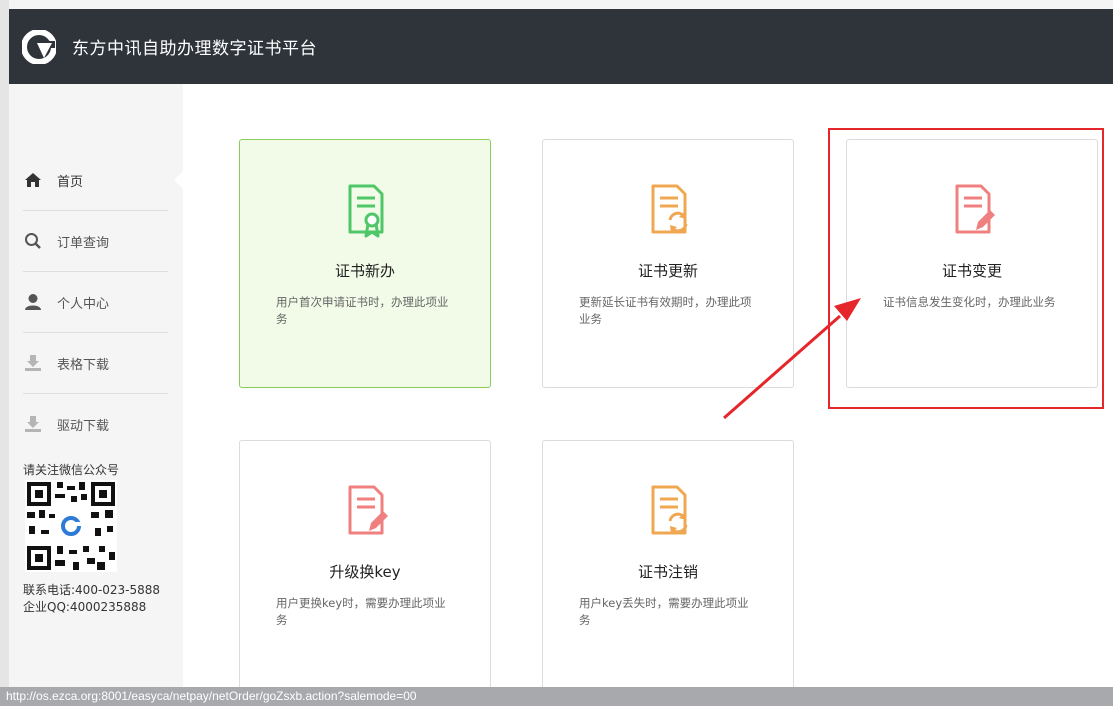 This screenshot has height=706, width=1113. Describe the element at coordinates (85, 607) in the screenshot. I see `contact-qq: 企业QQ:4000235888` at that location.